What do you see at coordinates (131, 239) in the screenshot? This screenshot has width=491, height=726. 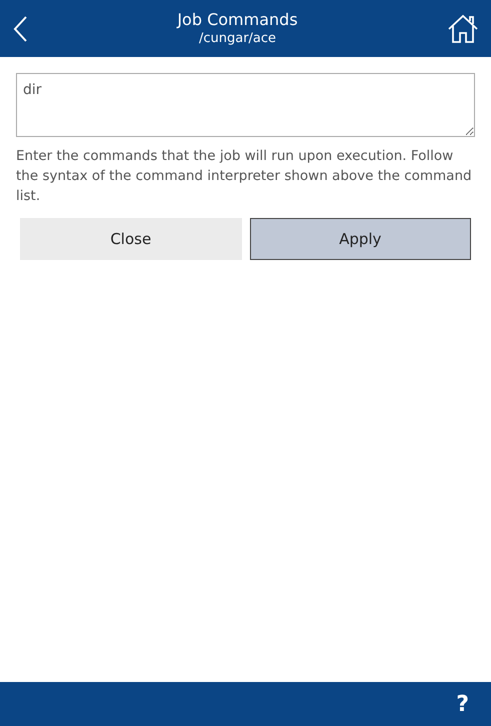 I see `close-button: Close` at bounding box center [131, 239].